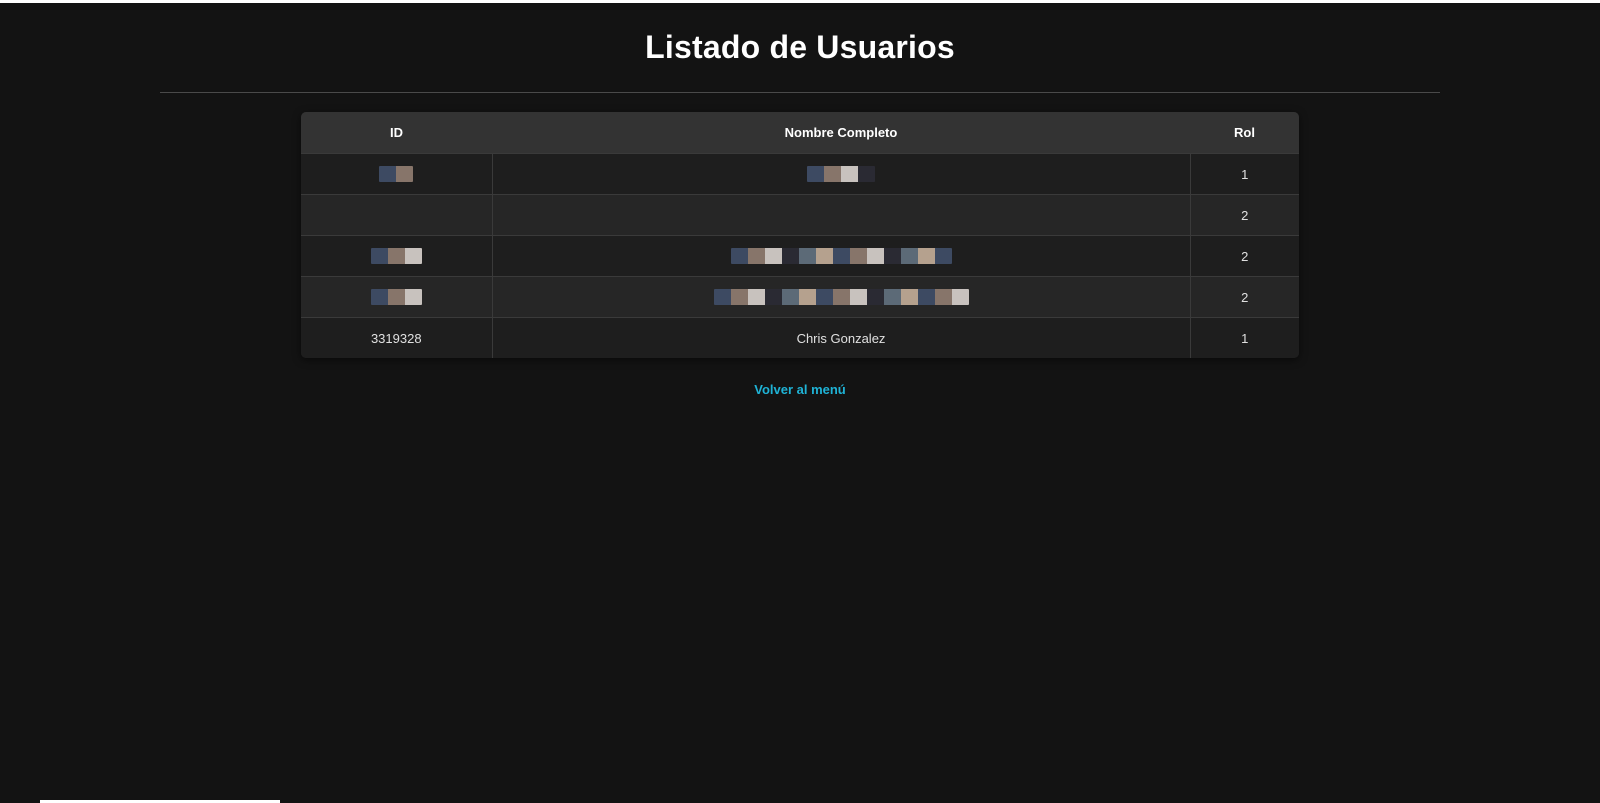 The width and height of the screenshot is (1600, 803). What do you see at coordinates (840, 337) in the screenshot?
I see `cell-name: Chris Gonzalez` at bounding box center [840, 337].